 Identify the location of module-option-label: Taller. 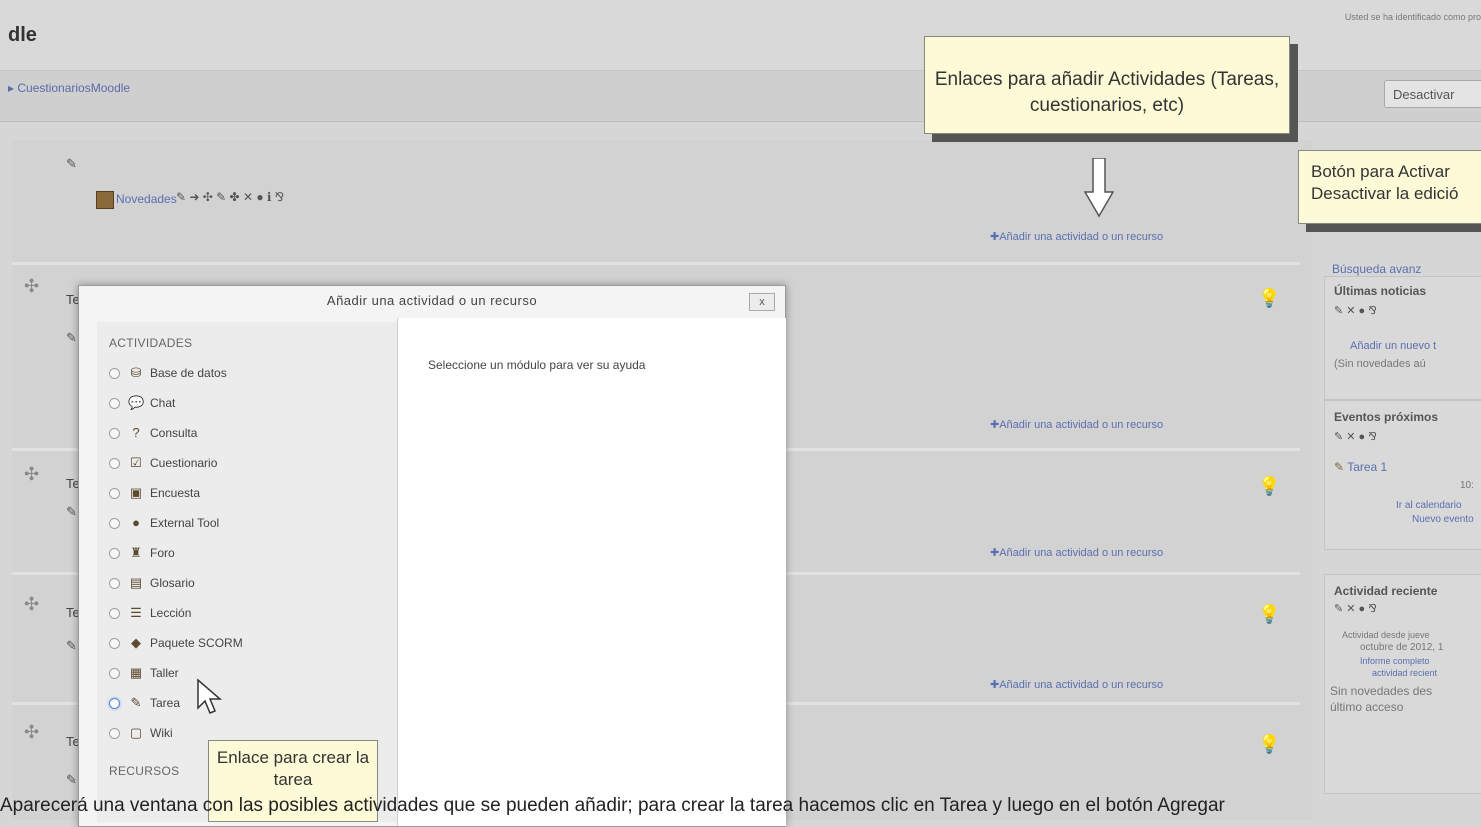
(164, 673).